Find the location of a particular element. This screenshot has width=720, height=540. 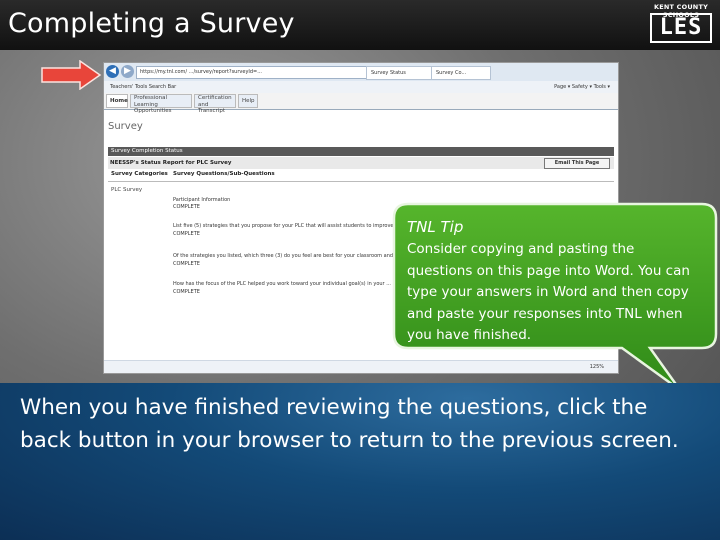

favorites-links: Teachers' Tools Search Bar is located at coordinates (143, 87).